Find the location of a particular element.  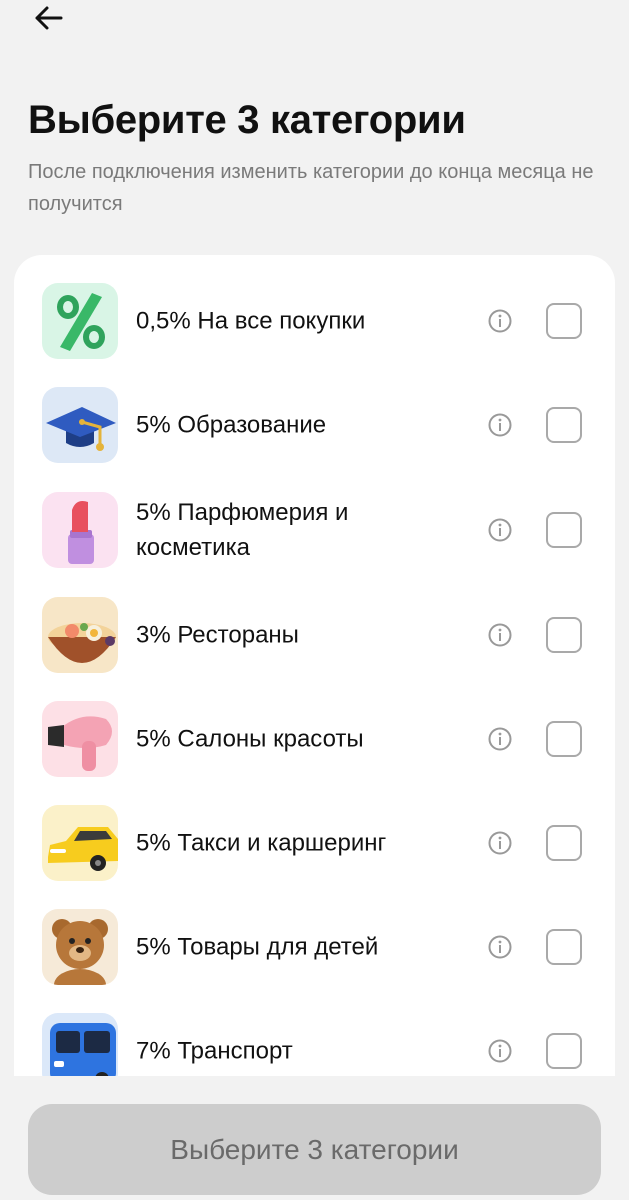

category-row: 5% Салоны красоты is located at coordinates (314, 739).